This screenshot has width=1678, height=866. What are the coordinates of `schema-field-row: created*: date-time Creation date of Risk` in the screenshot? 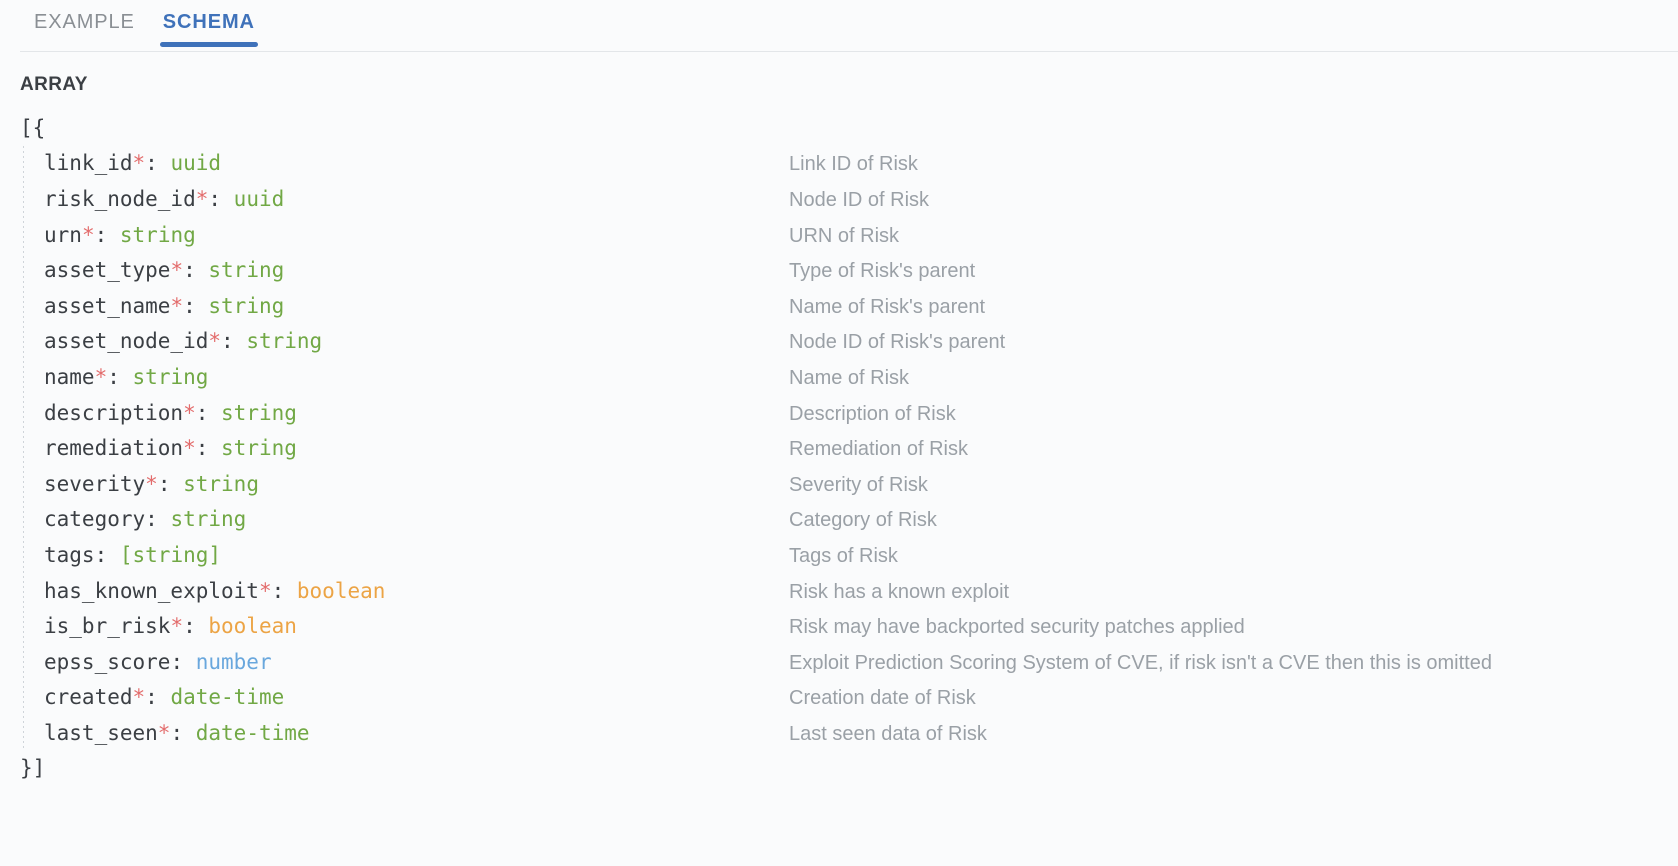 It's located at (861, 698).